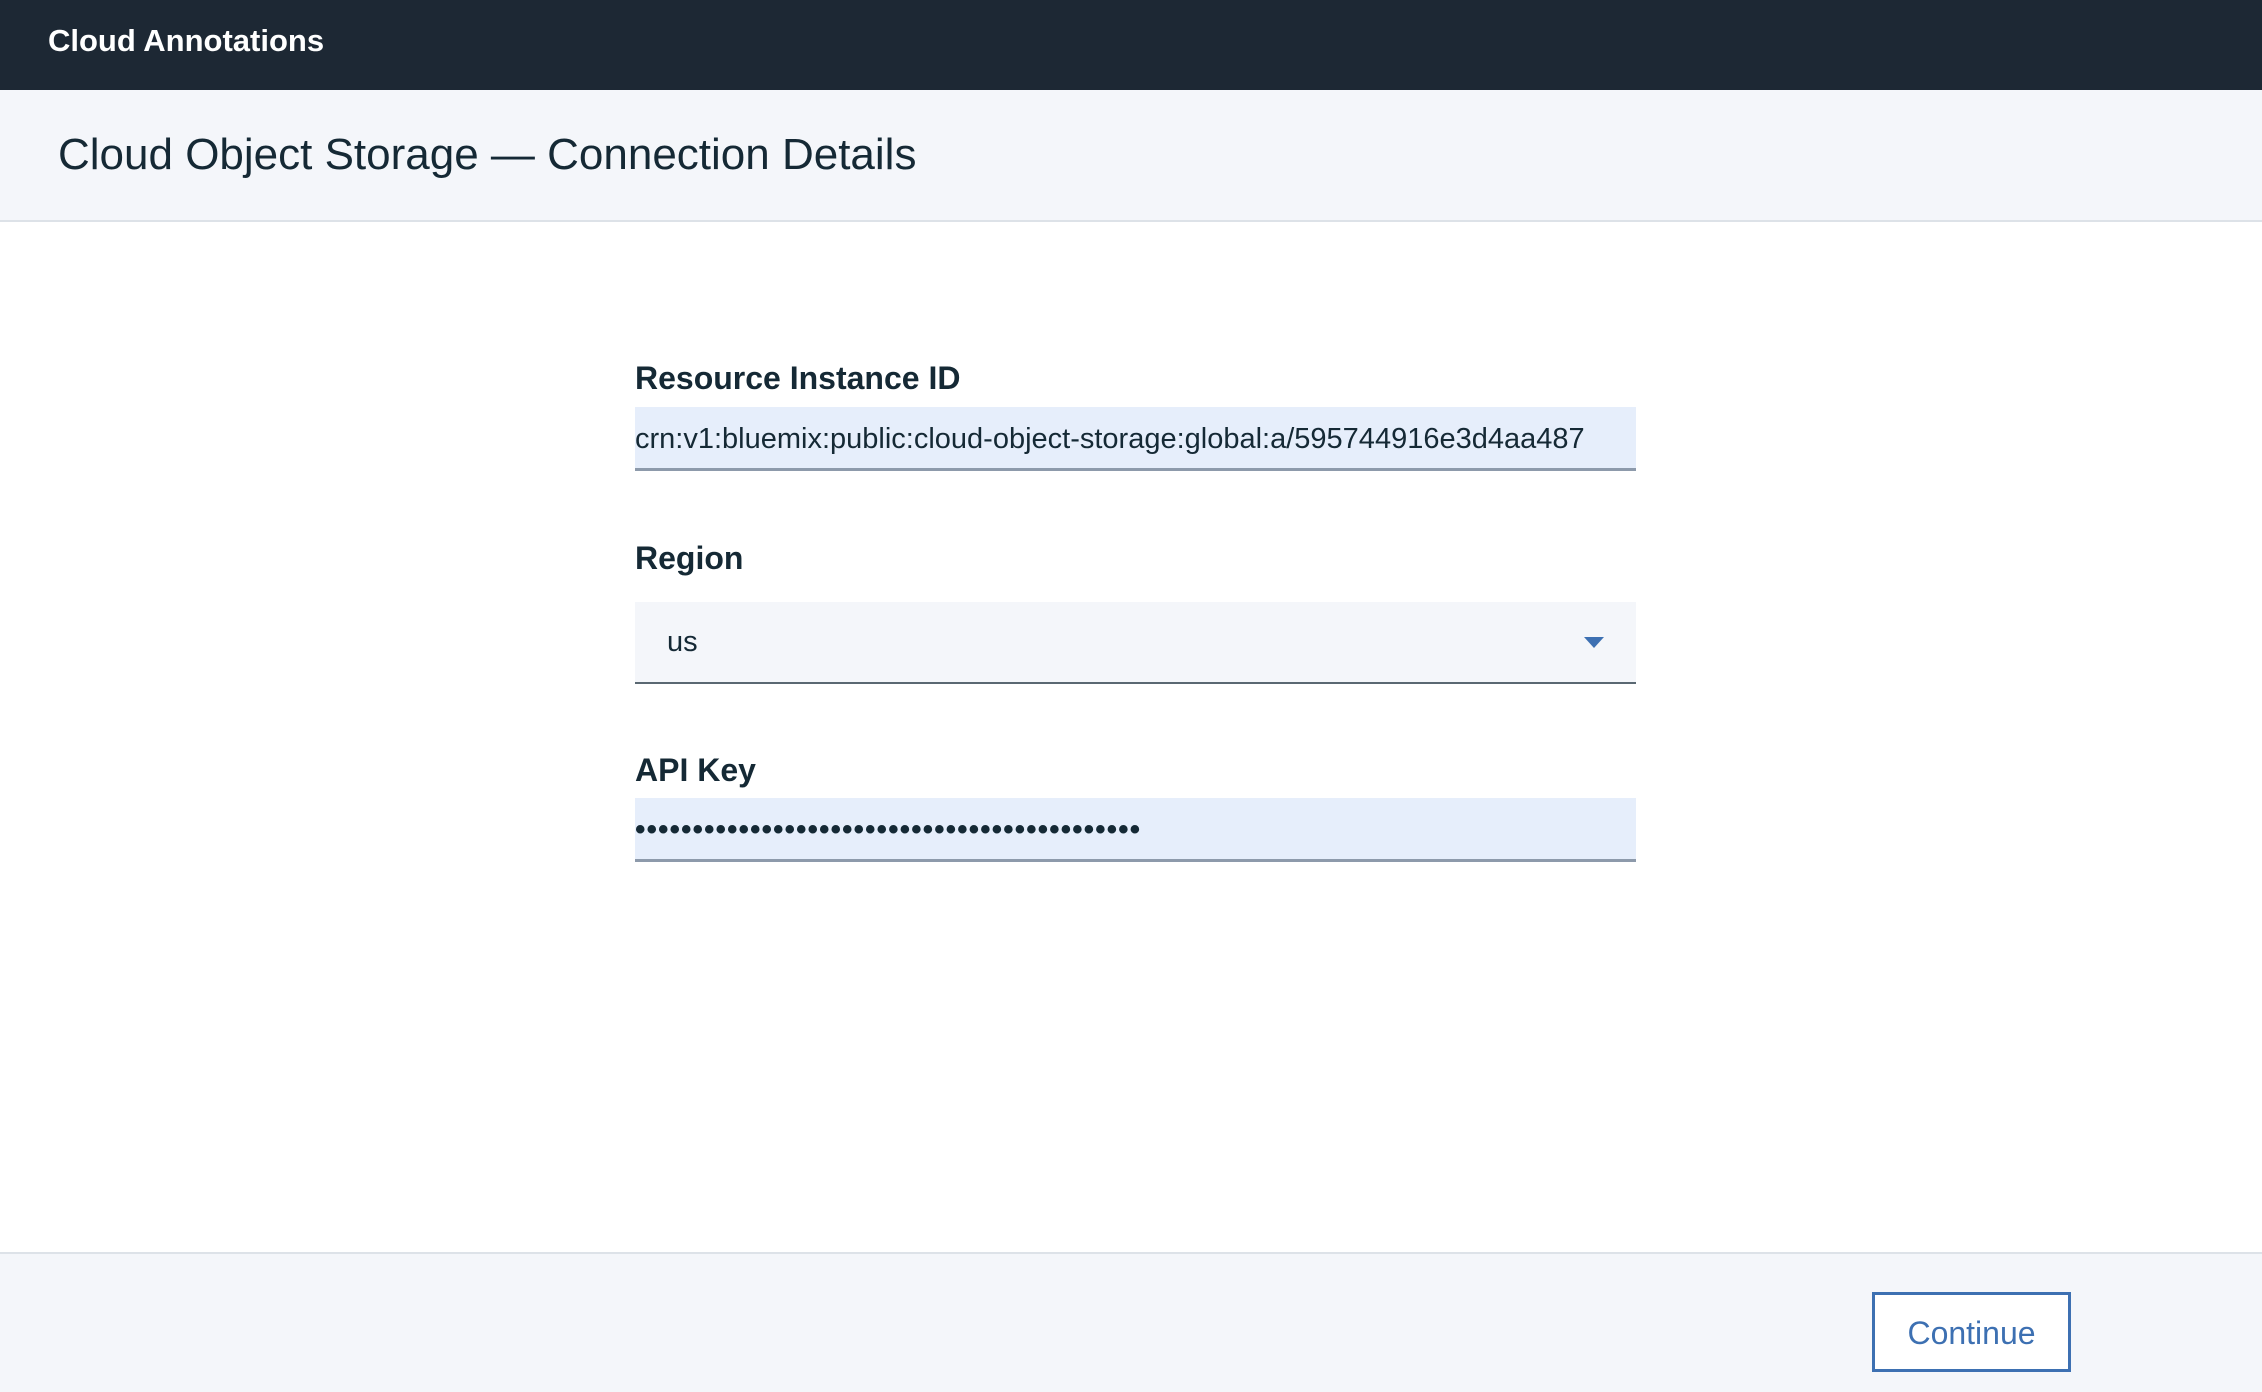  I want to click on region-selected-value: us, so click(682, 642).